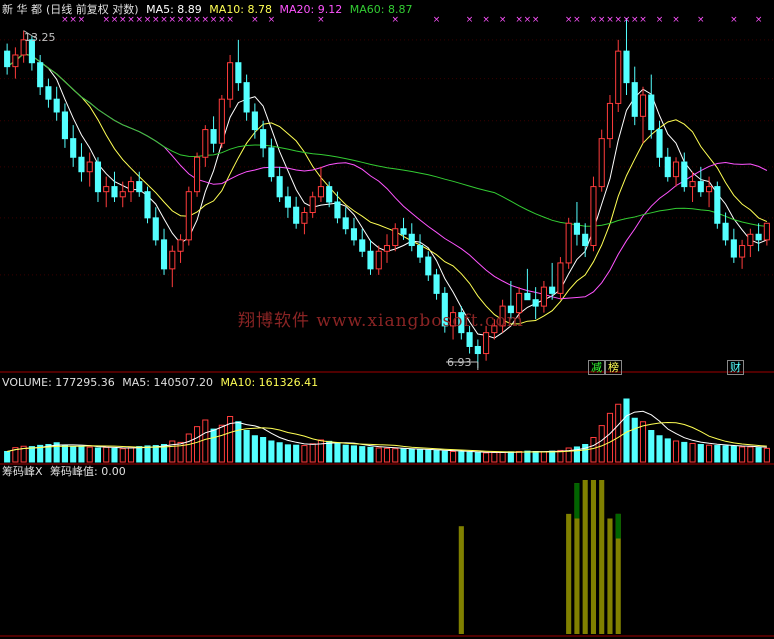  What do you see at coordinates (596, 367) in the screenshot?
I see `tag-reduce: 减` at bounding box center [596, 367].